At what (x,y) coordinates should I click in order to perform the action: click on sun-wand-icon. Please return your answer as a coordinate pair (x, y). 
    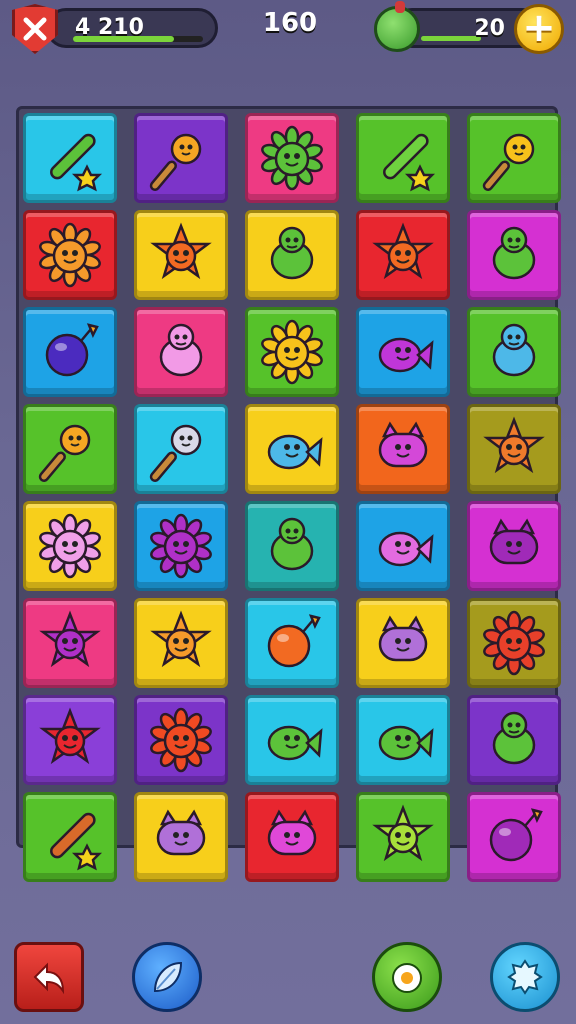
    Looking at the image, I should click on (508, 162).